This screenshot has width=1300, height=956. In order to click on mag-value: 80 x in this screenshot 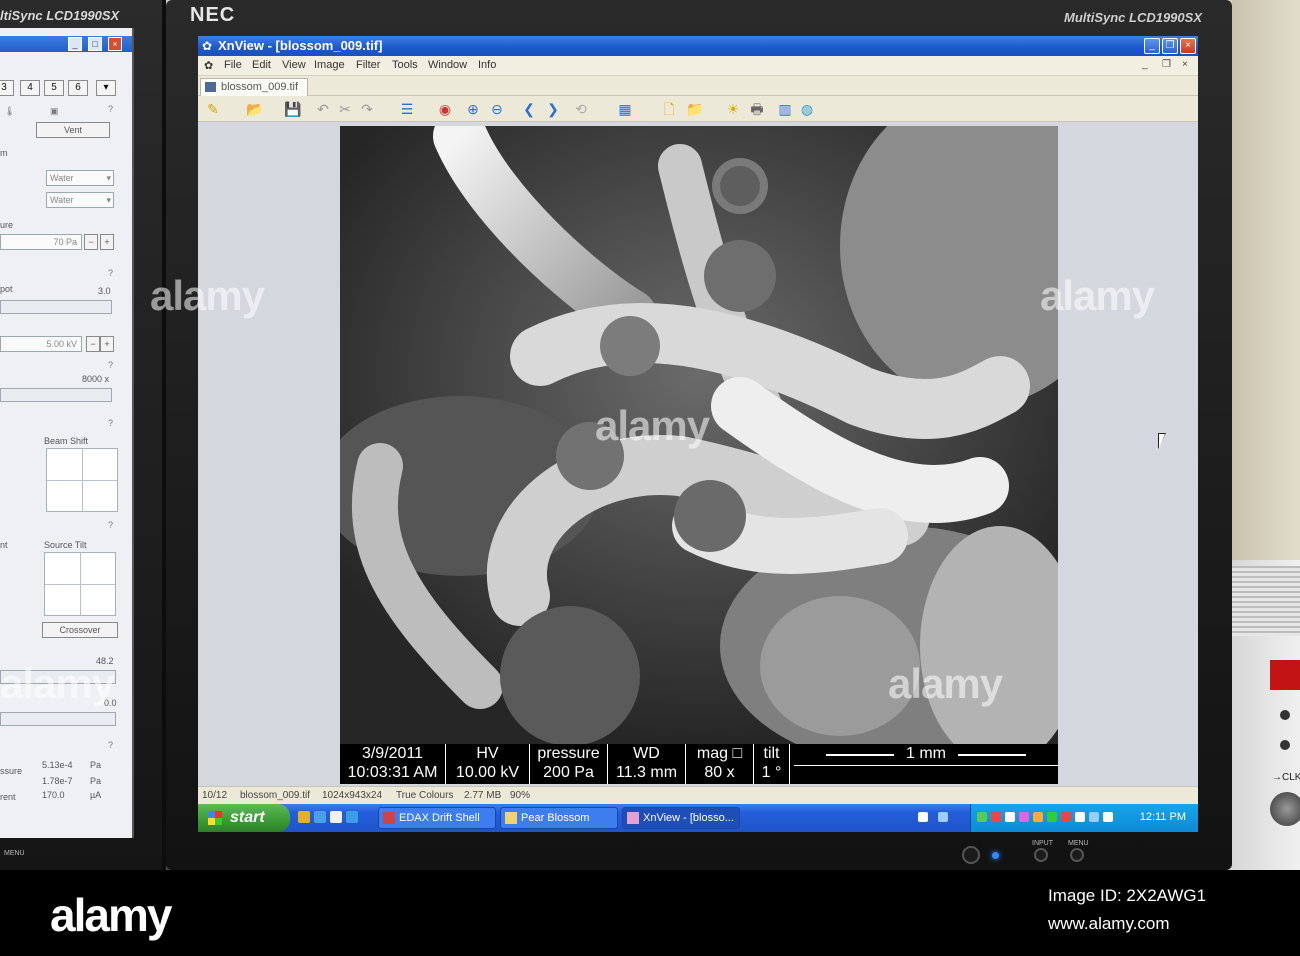, I will do `click(719, 772)`.